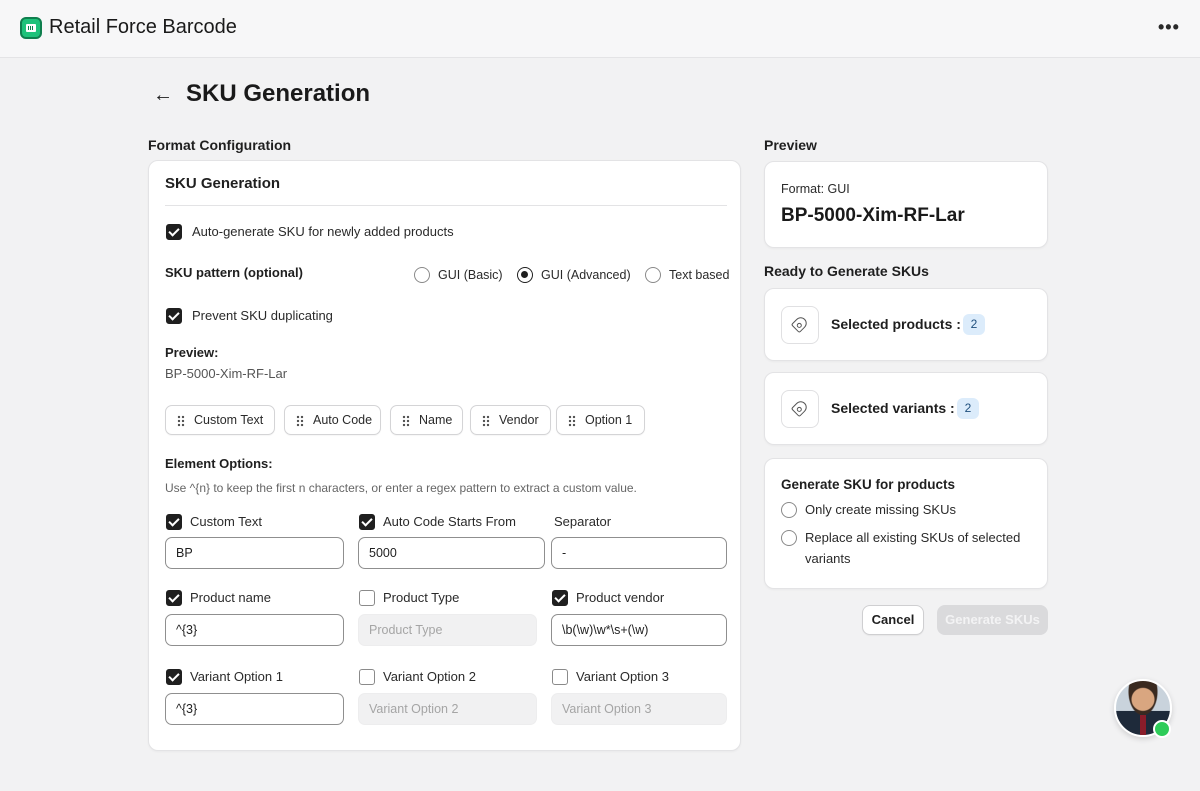 The image size is (1200, 791). I want to click on pattern-option-gui-advanced: GUI (Advanced), so click(586, 275).